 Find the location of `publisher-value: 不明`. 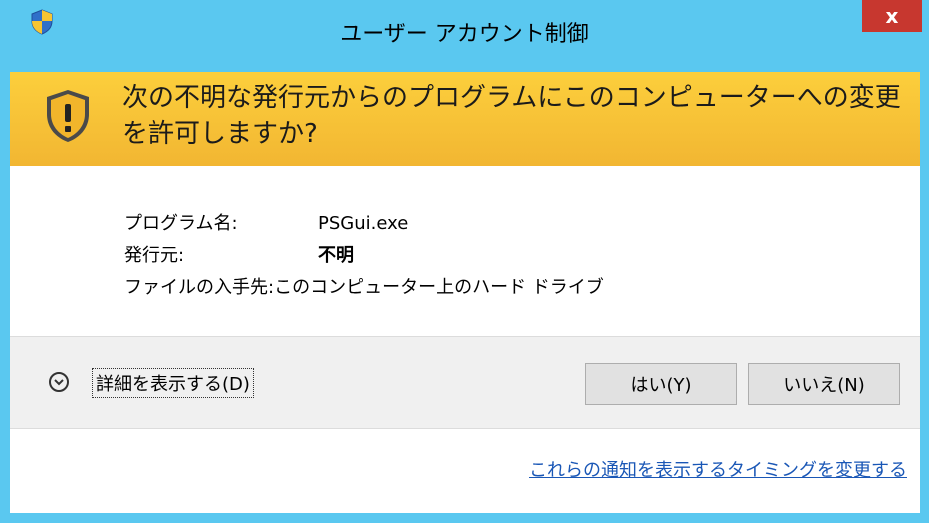

publisher-value: 不明 is located at coordinates (336, 255).